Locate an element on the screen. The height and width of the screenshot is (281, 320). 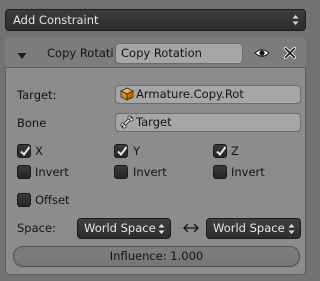
checkbox-invert-z is located at coordinates (220, 172).